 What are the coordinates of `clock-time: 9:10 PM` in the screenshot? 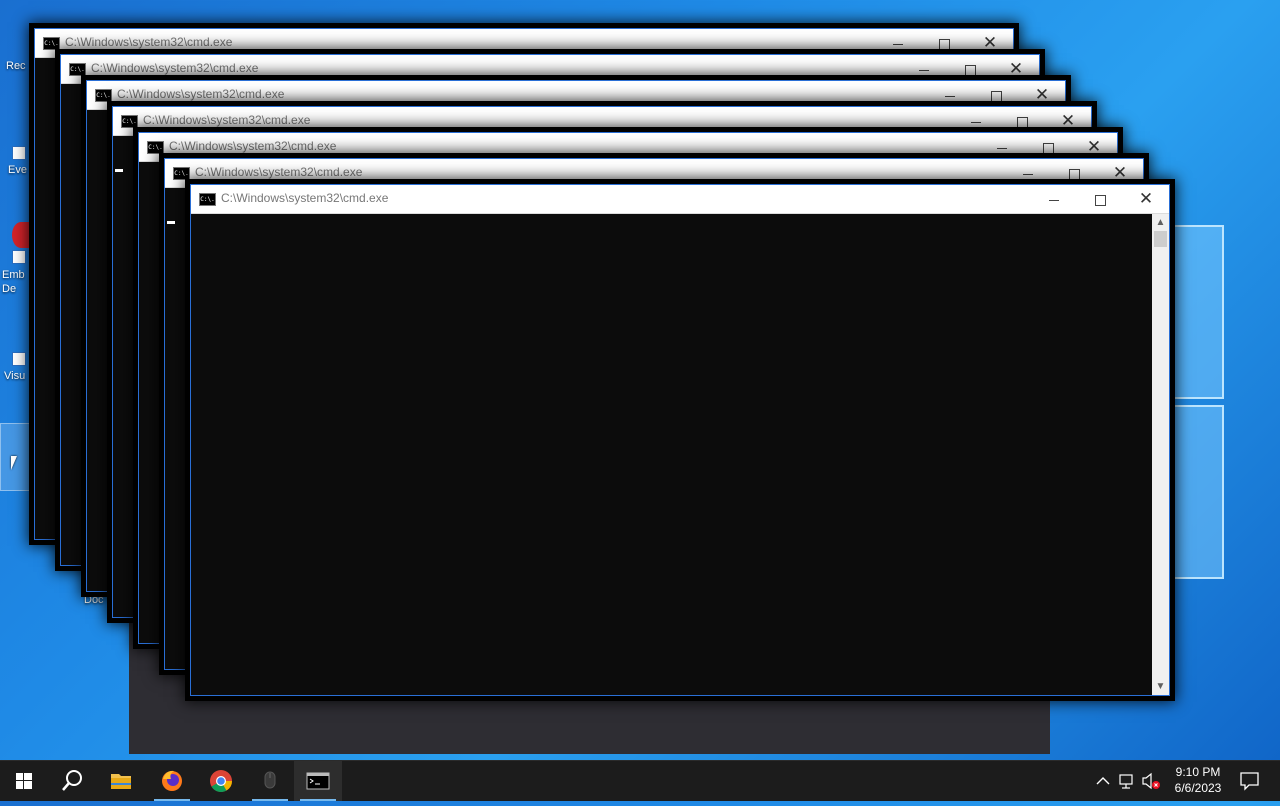 It's located at (1198, 772).